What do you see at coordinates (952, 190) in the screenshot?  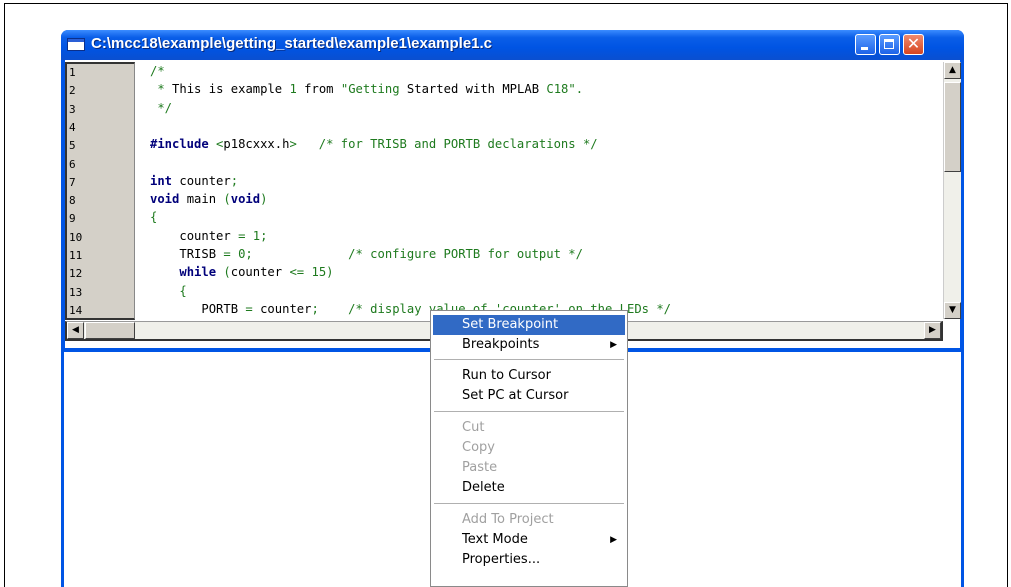 I see `vertical-scrollbar: ▲ ▼` at bounding box center [952, 190].